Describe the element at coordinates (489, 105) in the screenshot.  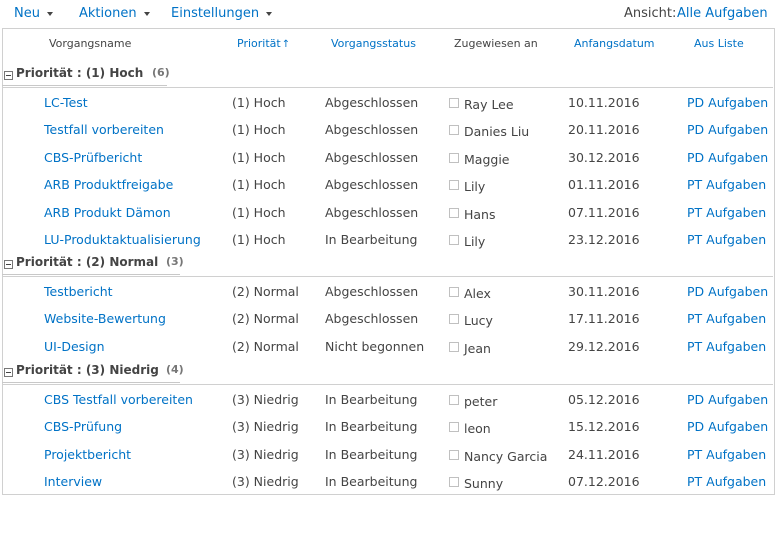
I see `assigned-user: Ray Lee` at that location.